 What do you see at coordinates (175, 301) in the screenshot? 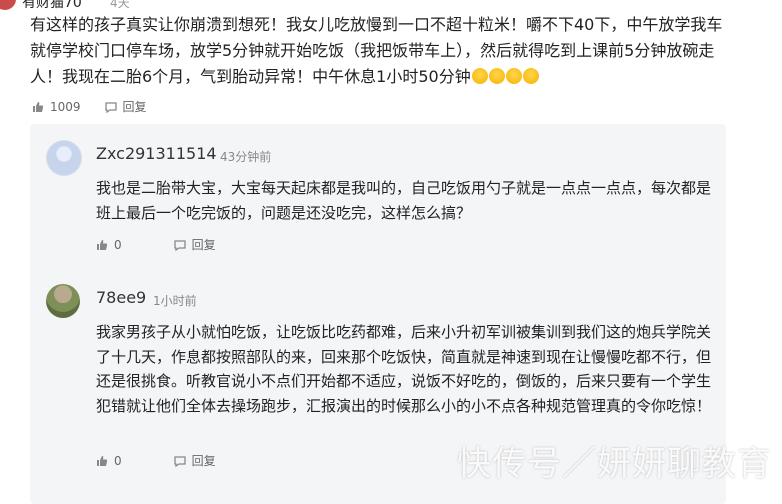
I see `comment-time: 1小时前` at bounding box center [175, 301].